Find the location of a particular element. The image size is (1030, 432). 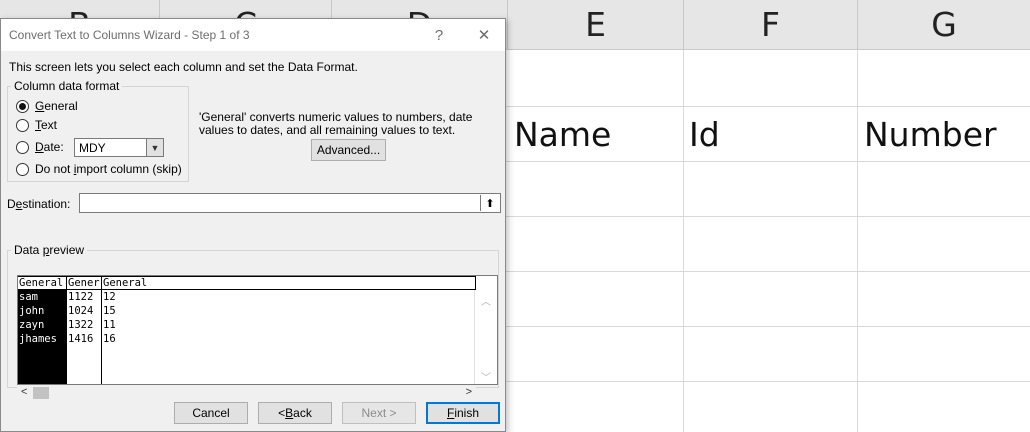

back-button: < Back is located at coordinates (295, 413).